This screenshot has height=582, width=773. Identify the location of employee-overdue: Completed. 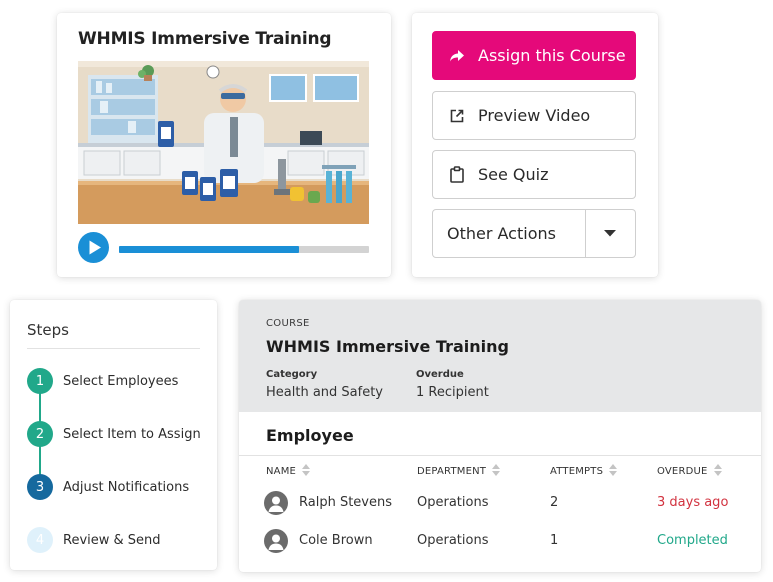
(692, 540).